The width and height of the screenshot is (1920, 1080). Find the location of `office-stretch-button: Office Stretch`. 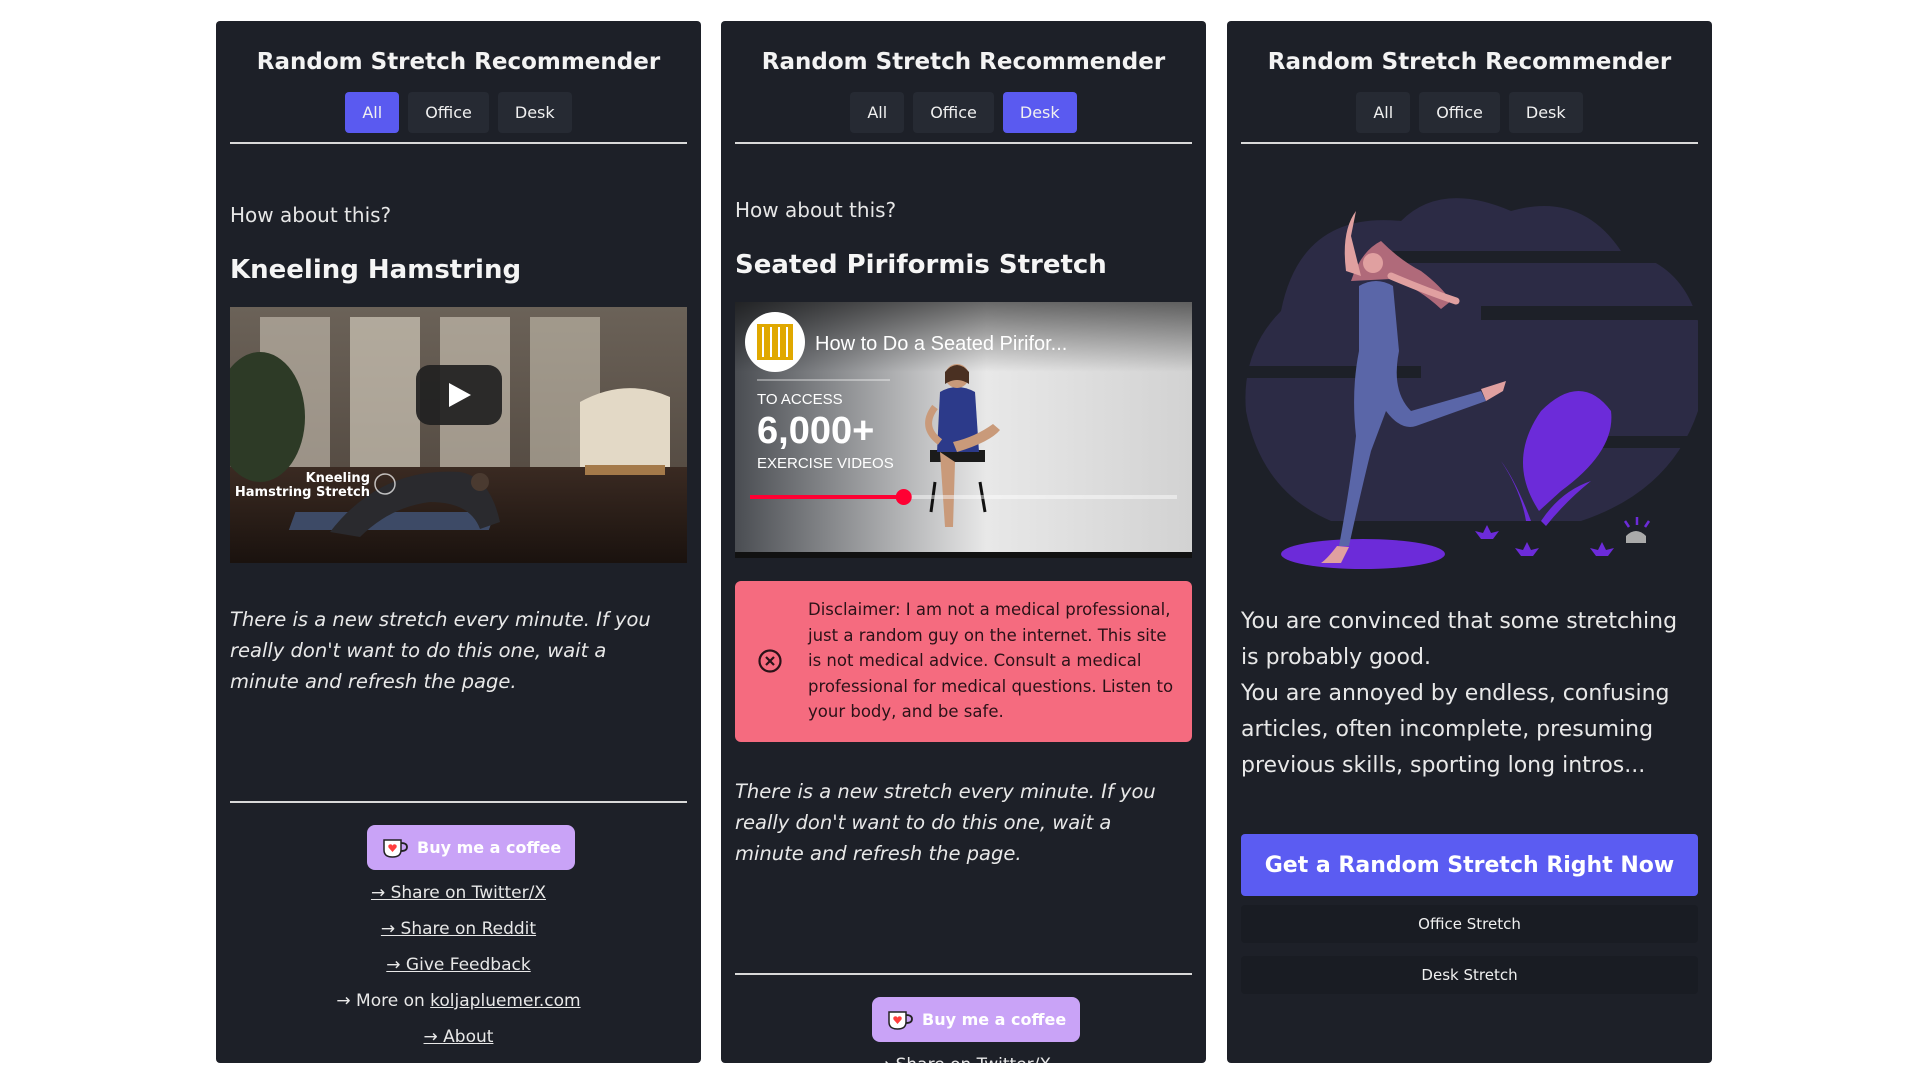

office-stretch-button: Office Stretch is located at coordinates (1469, 924).